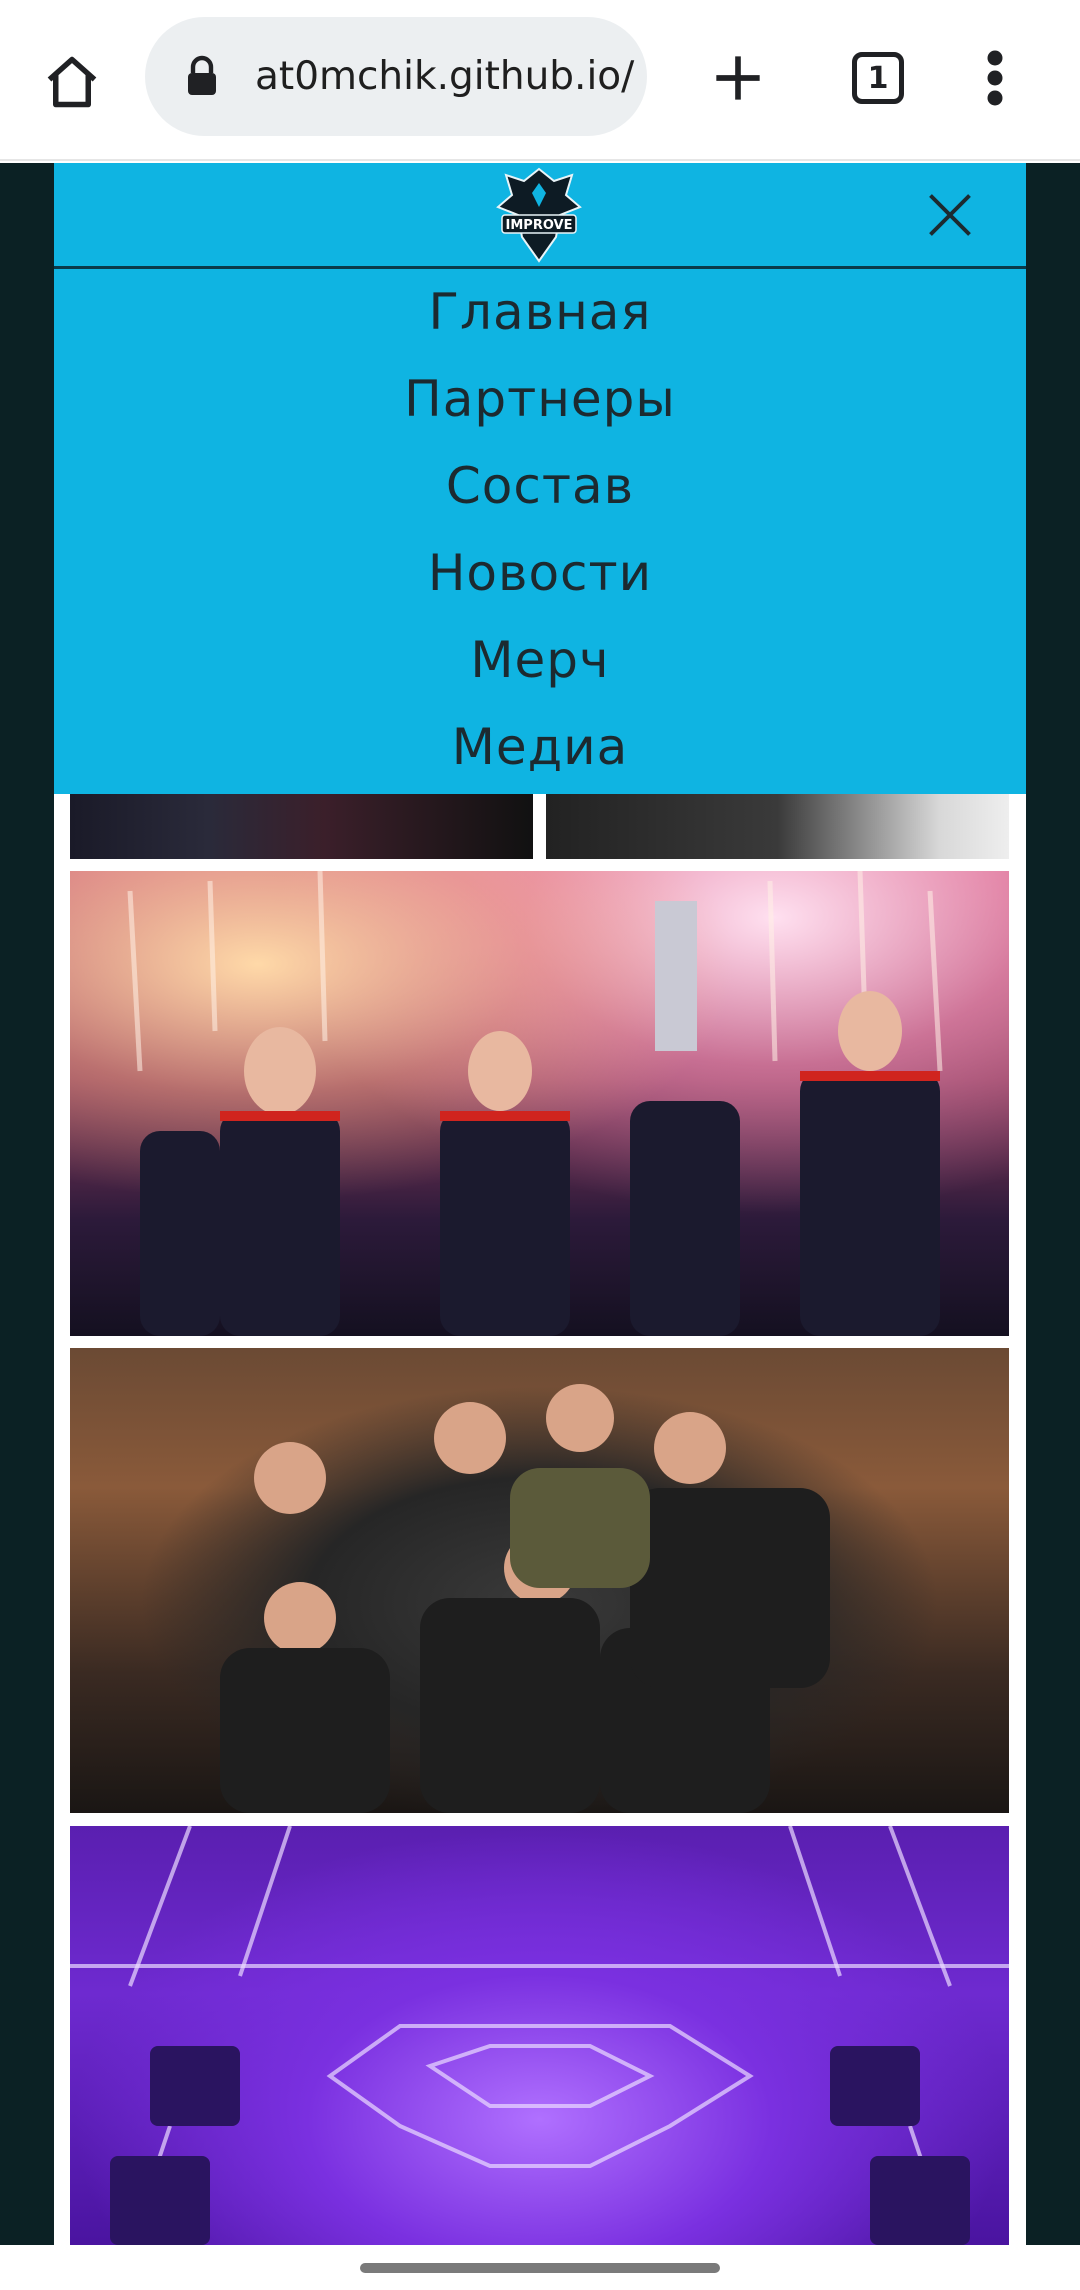 The image size is (1080, 2290). I want to click on lock-icon, so click(205, 77).